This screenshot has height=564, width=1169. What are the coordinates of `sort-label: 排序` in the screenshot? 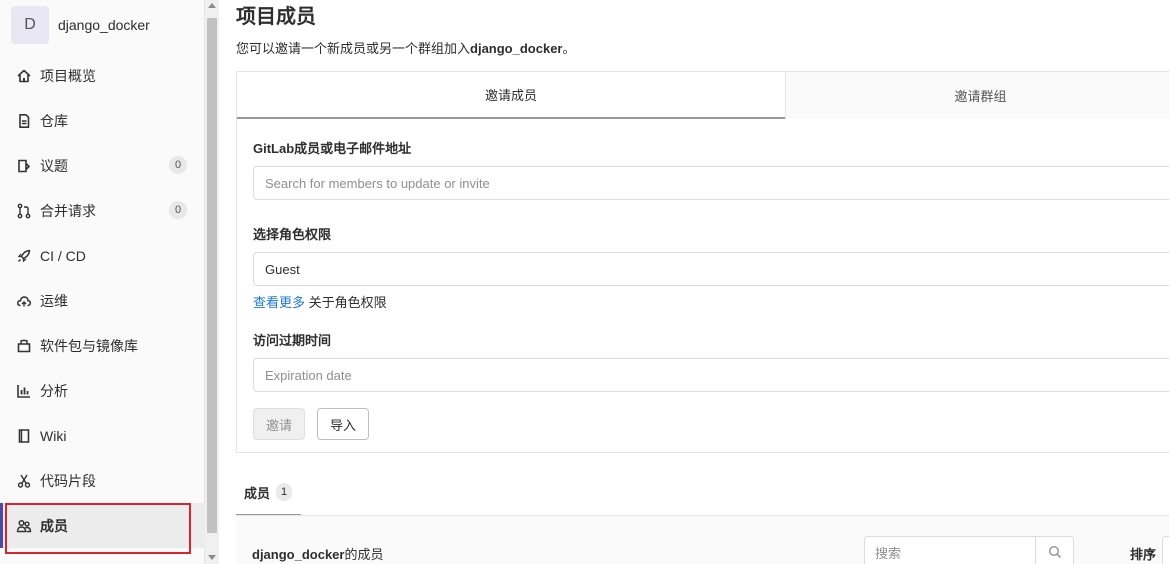 It's located at (1143, 554).